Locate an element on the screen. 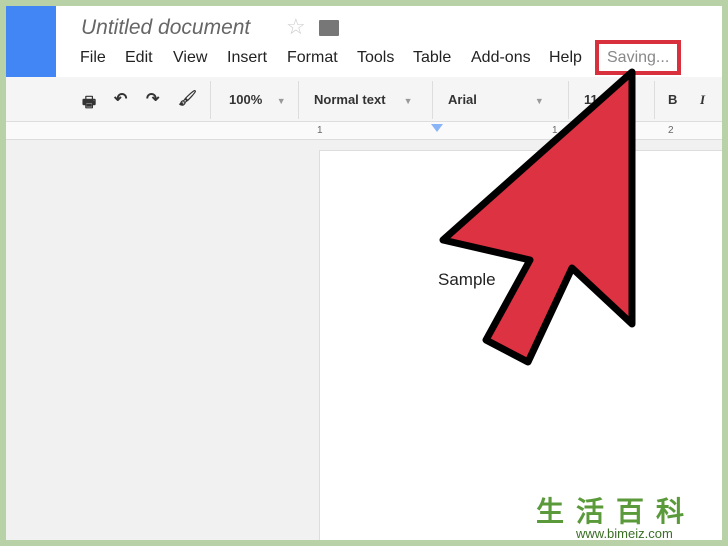 This screenshot has width=728, height=546. arrow-shape is located at coordinates (537, 217).